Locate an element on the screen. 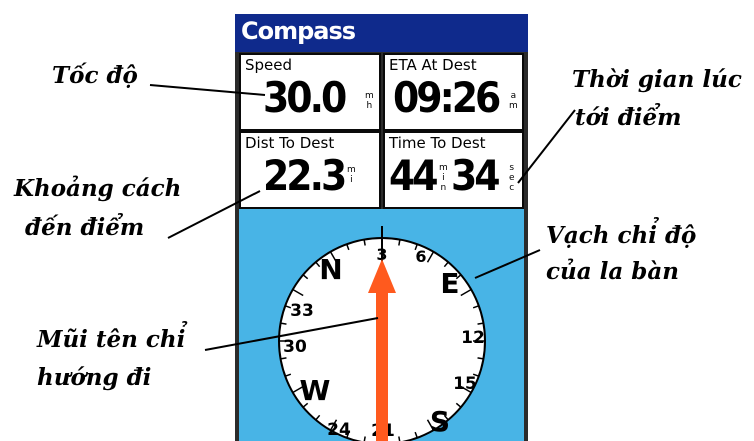 This screenshot has width=754, height=441. leader-arrow is located at coordinates (291, 334).